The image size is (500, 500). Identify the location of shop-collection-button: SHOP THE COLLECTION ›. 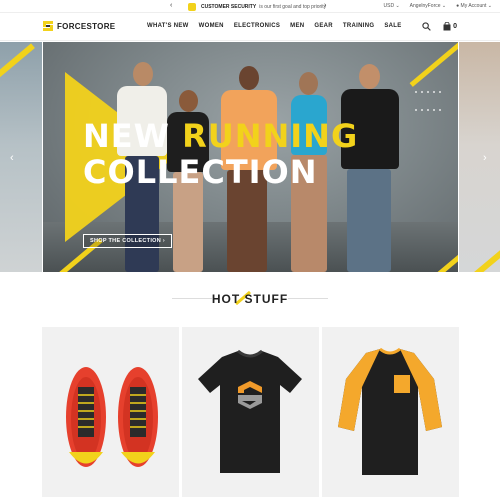
(127, 241).